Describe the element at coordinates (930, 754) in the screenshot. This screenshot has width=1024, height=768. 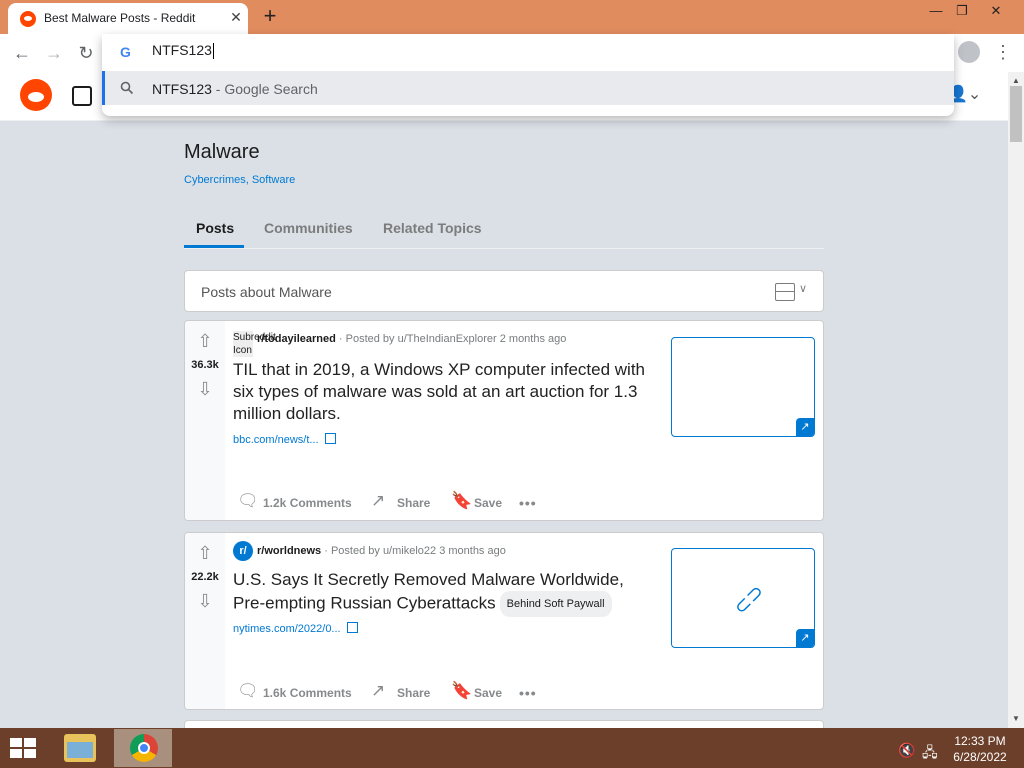
I see `network-icon: 🖧` at that location.